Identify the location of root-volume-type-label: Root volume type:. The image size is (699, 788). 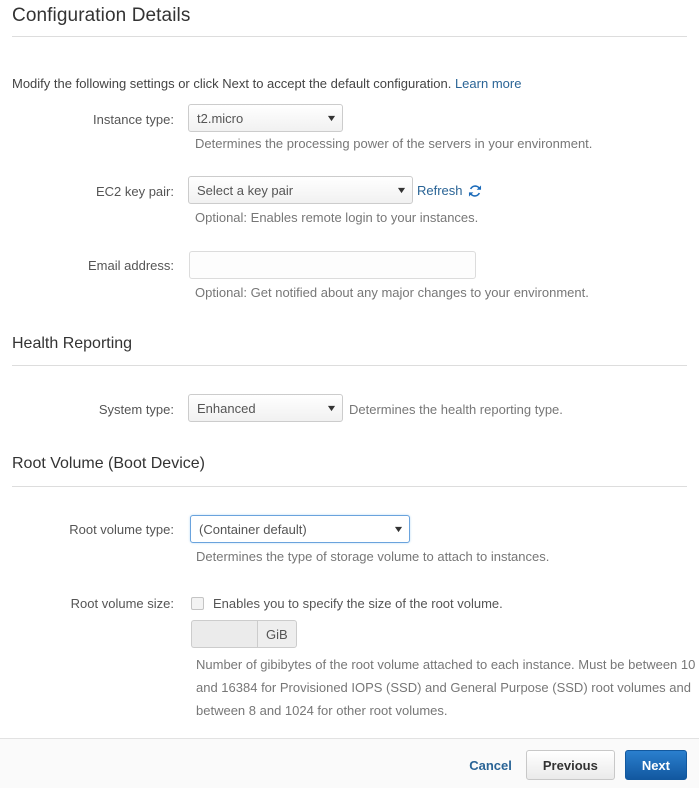
(121, 529).